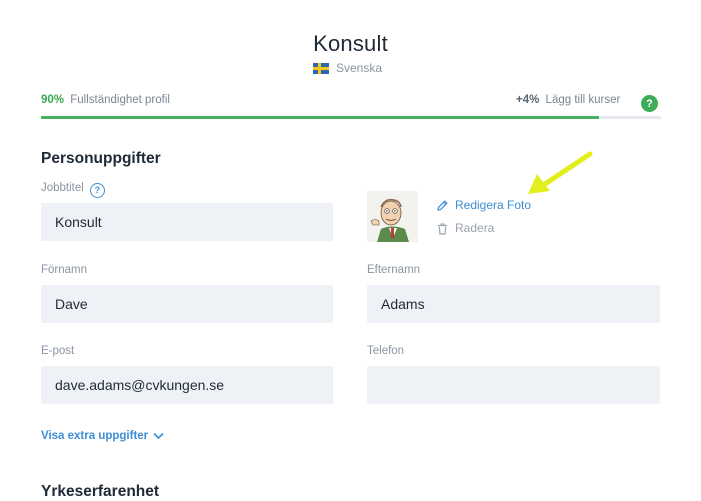  What do you see at coordinates (528, 100) in the screenshot?
I see `hint-percent: +4%` at bounding box center [528, 100].